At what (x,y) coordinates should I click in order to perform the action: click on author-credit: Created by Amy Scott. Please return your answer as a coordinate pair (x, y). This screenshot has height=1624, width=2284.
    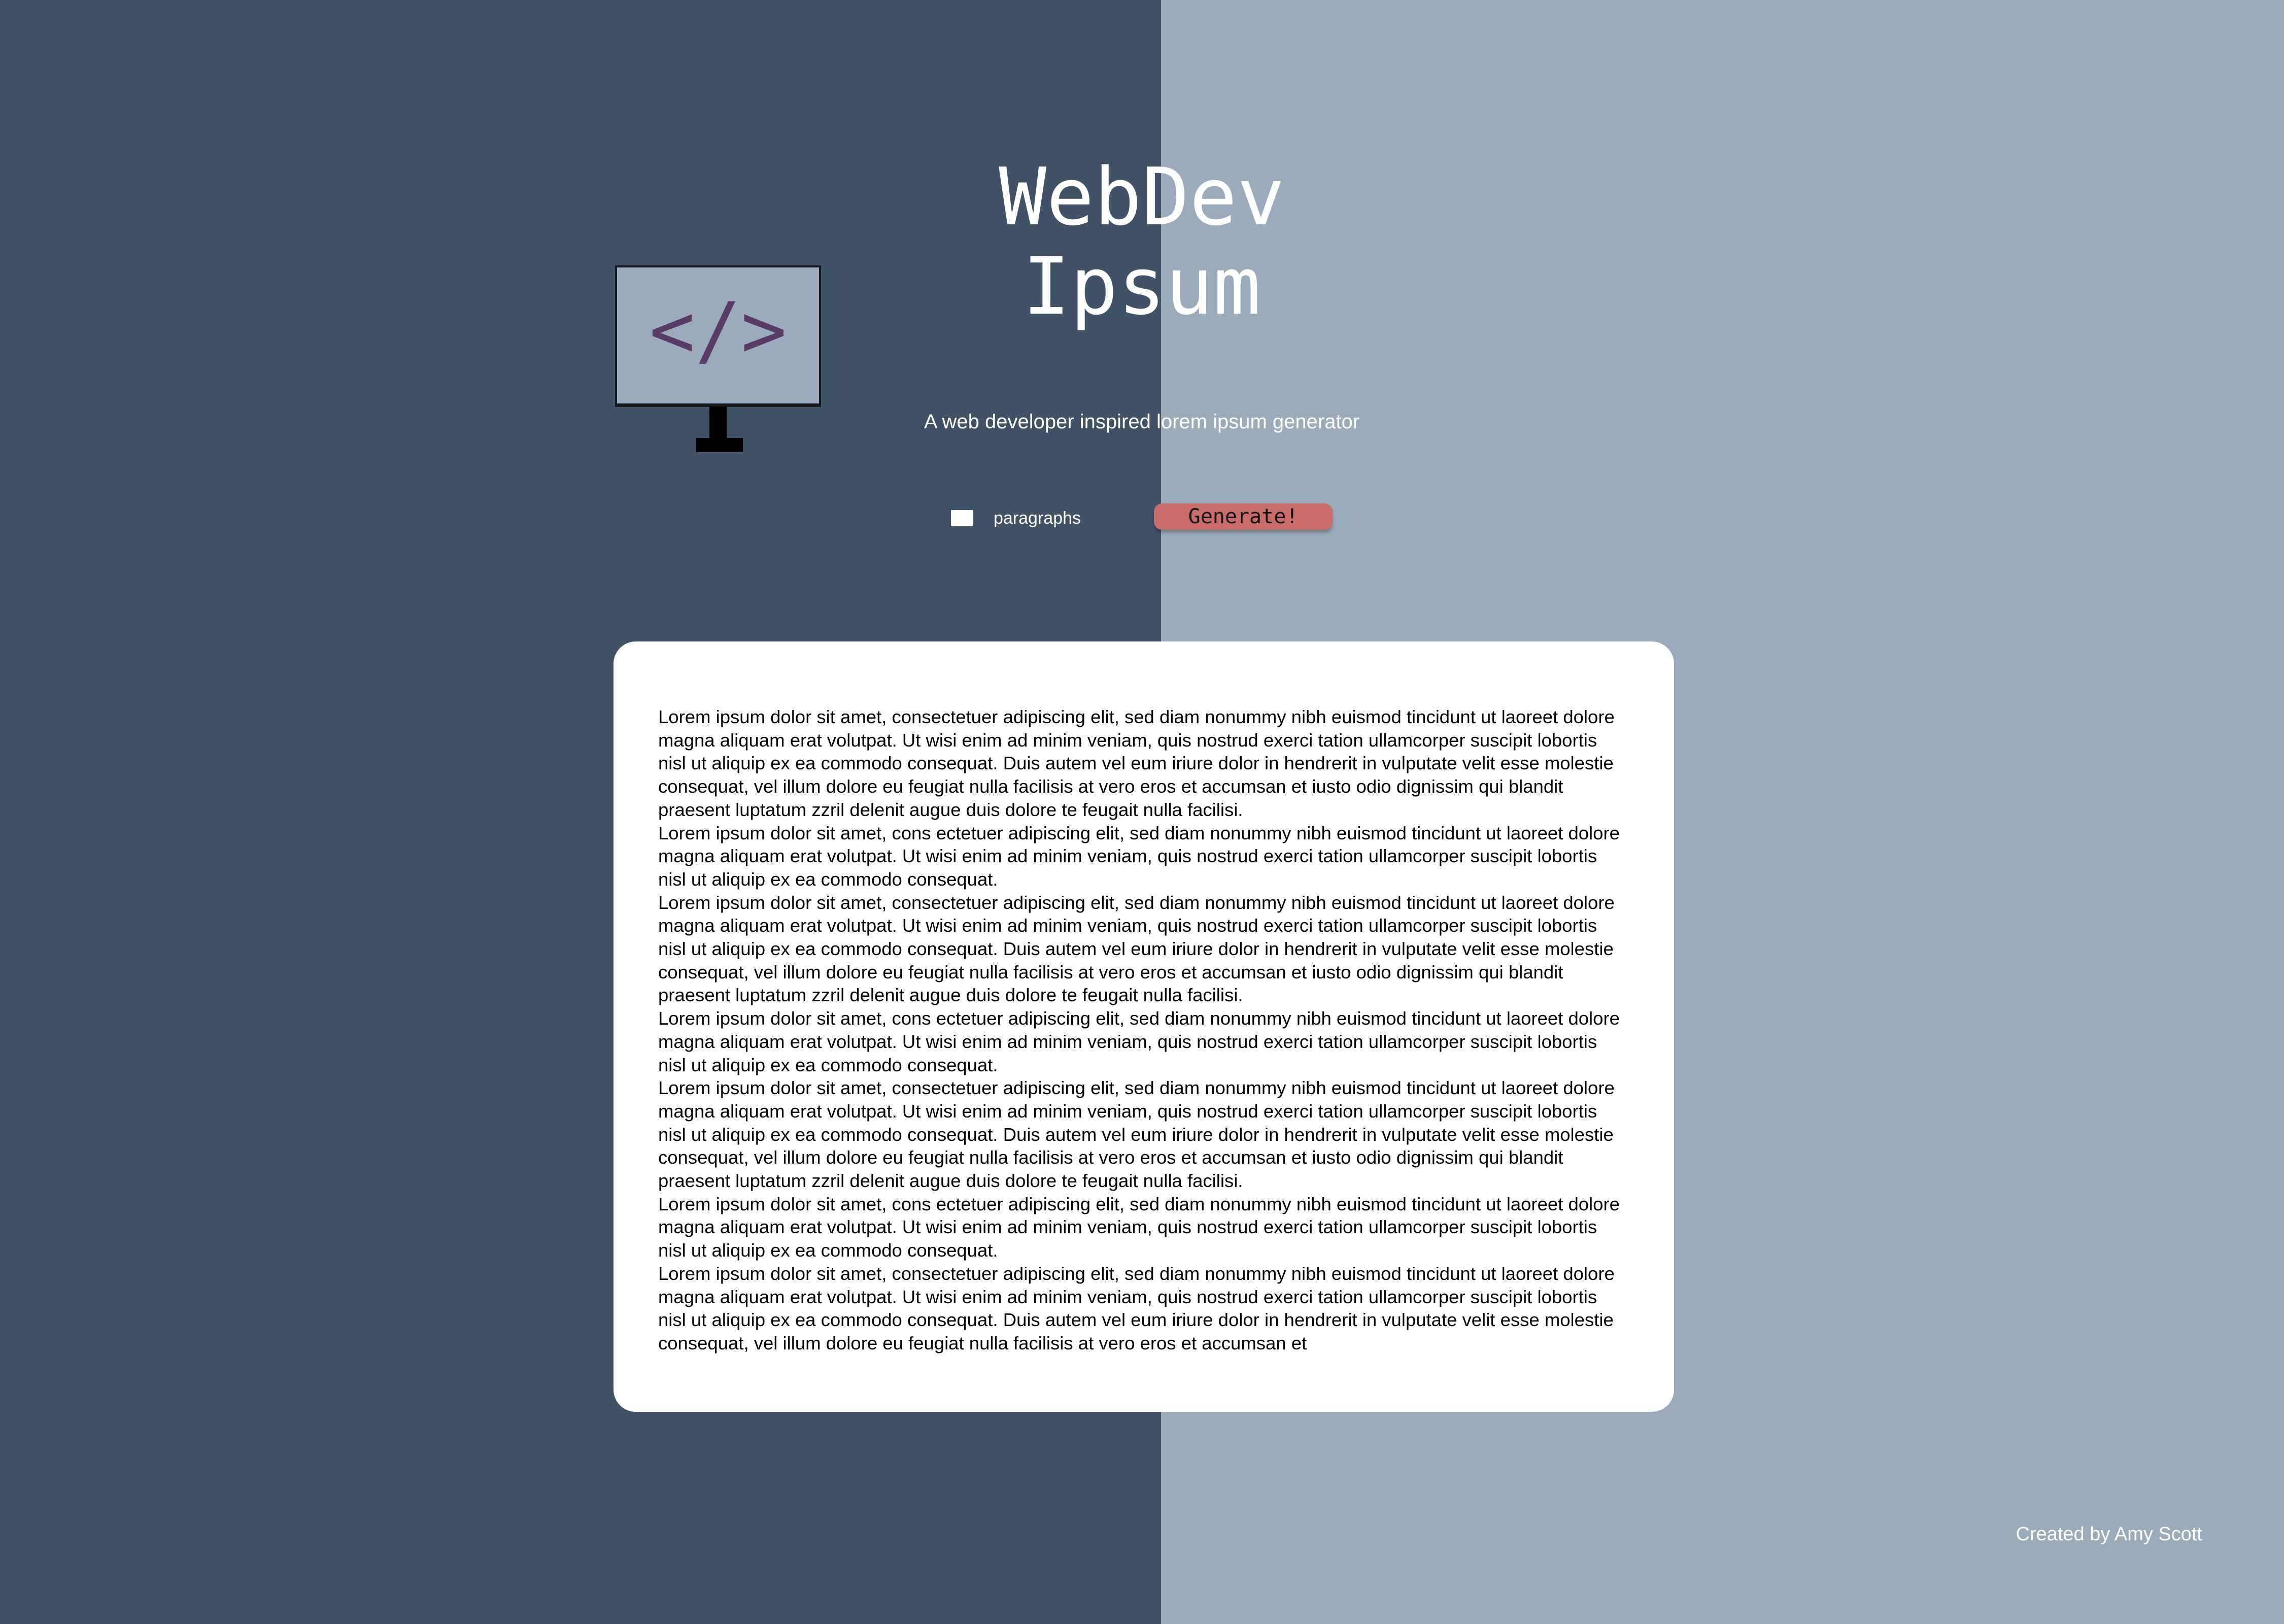
    Looking at the image, I should click on (2109, 1534).